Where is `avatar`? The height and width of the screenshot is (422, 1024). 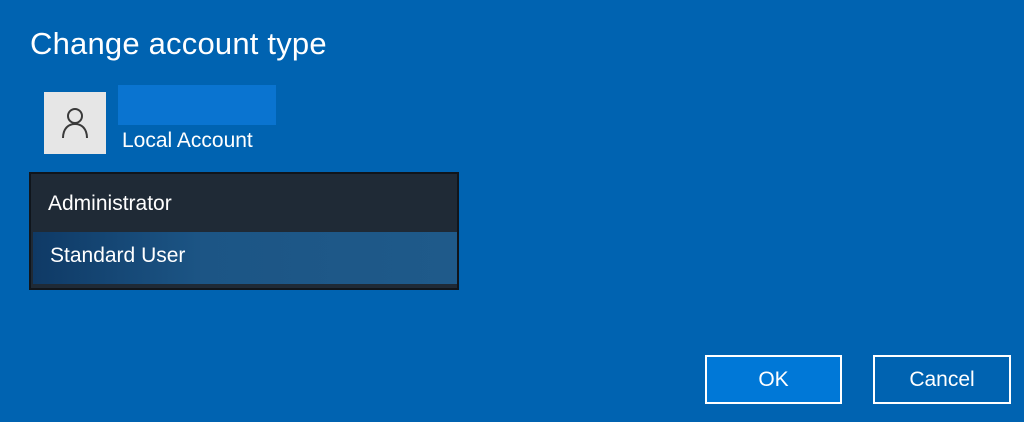
avatar is located at coordinates (75, 123).